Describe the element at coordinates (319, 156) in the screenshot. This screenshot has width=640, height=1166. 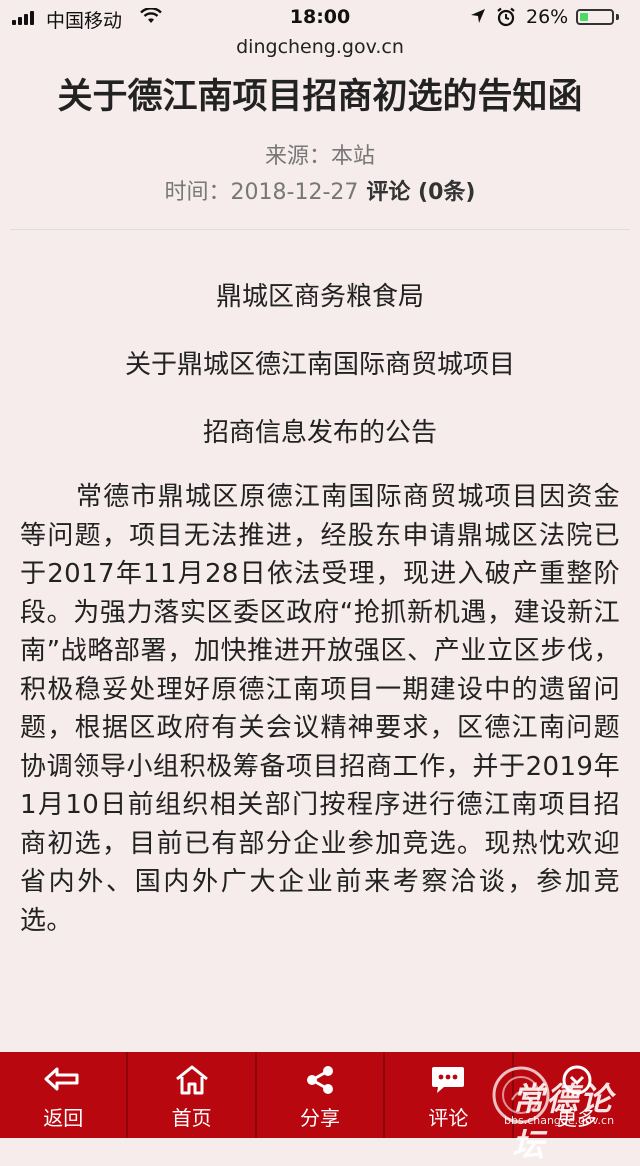
I see `article-source: 来源：本站` at that location.